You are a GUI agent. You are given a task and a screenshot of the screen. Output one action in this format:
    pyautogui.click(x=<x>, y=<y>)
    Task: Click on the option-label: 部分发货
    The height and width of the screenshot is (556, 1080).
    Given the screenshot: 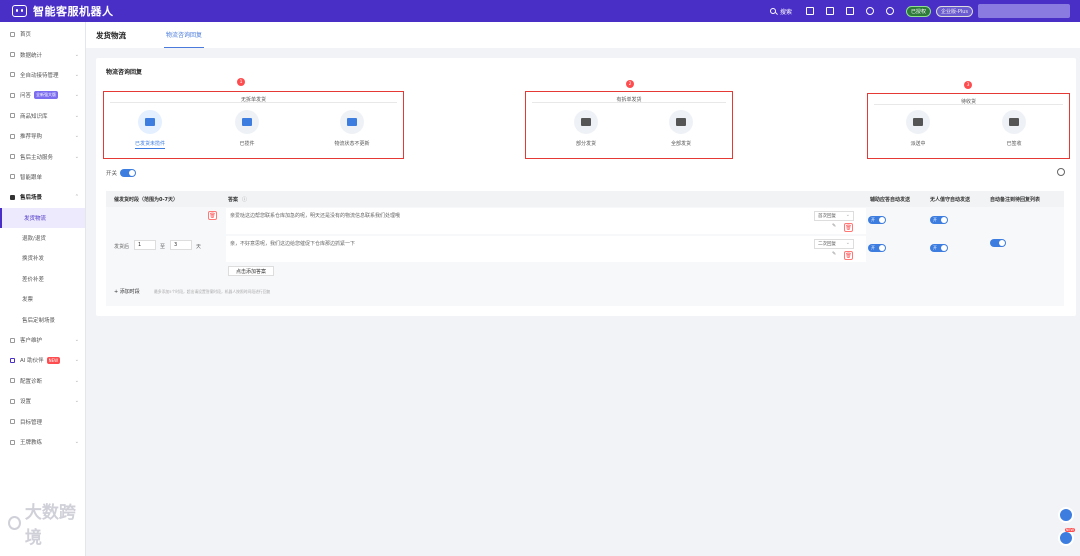 What is the action you would take?
    pyautogui.click(x=585, y=144)
    